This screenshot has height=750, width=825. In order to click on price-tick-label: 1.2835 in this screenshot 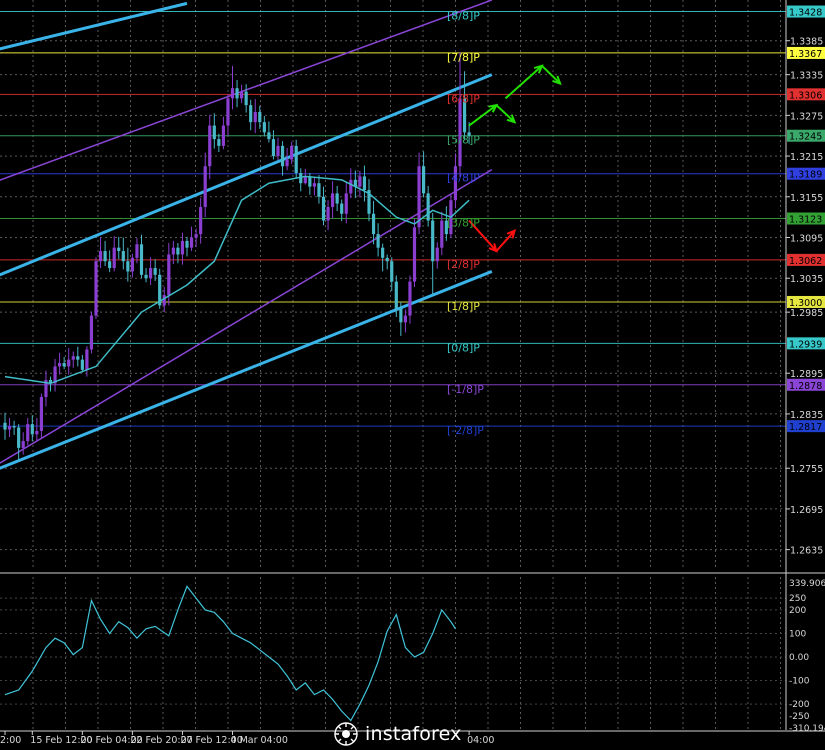, I will do `click(806, 415)`.